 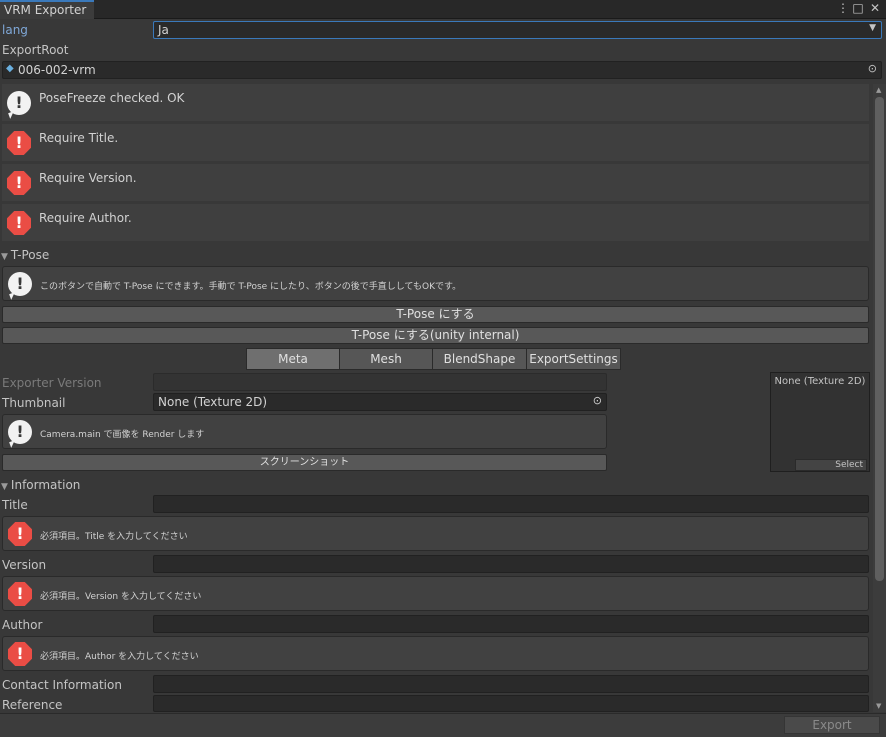 I want to click on title-label: Title, so click(x=15, y=505).